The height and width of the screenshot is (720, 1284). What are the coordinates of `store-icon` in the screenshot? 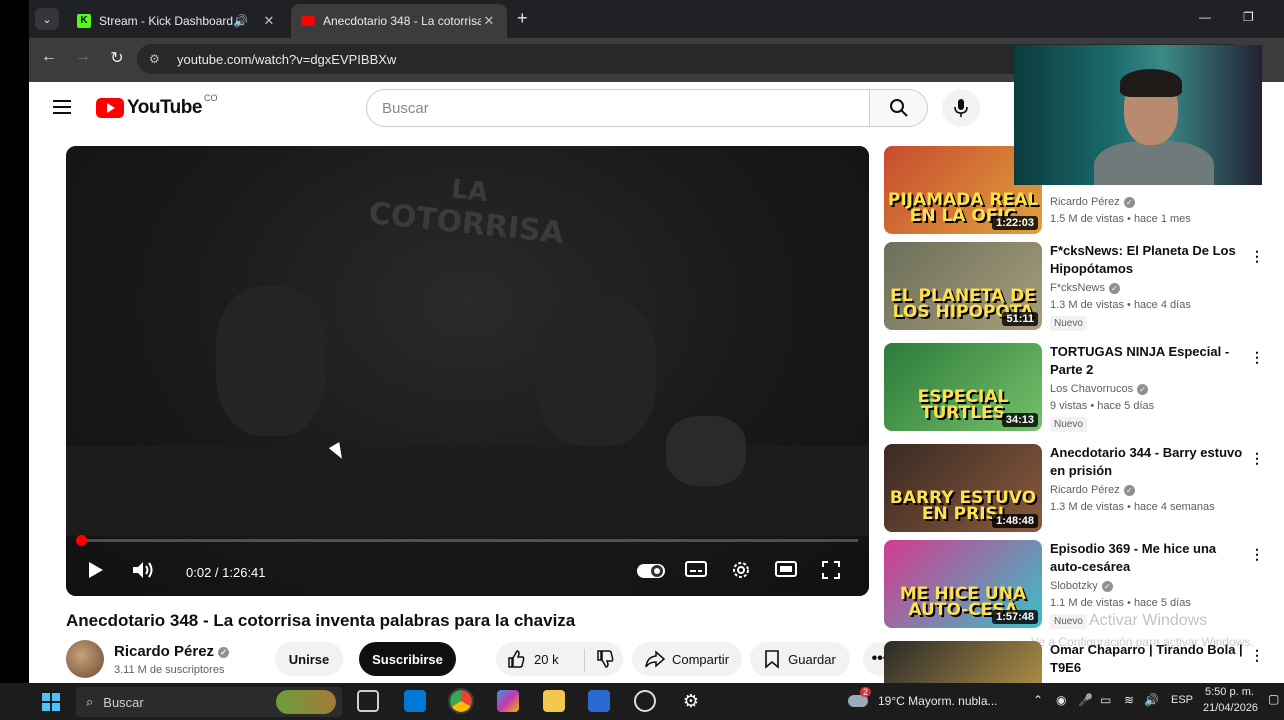 It's located at (599, 701).